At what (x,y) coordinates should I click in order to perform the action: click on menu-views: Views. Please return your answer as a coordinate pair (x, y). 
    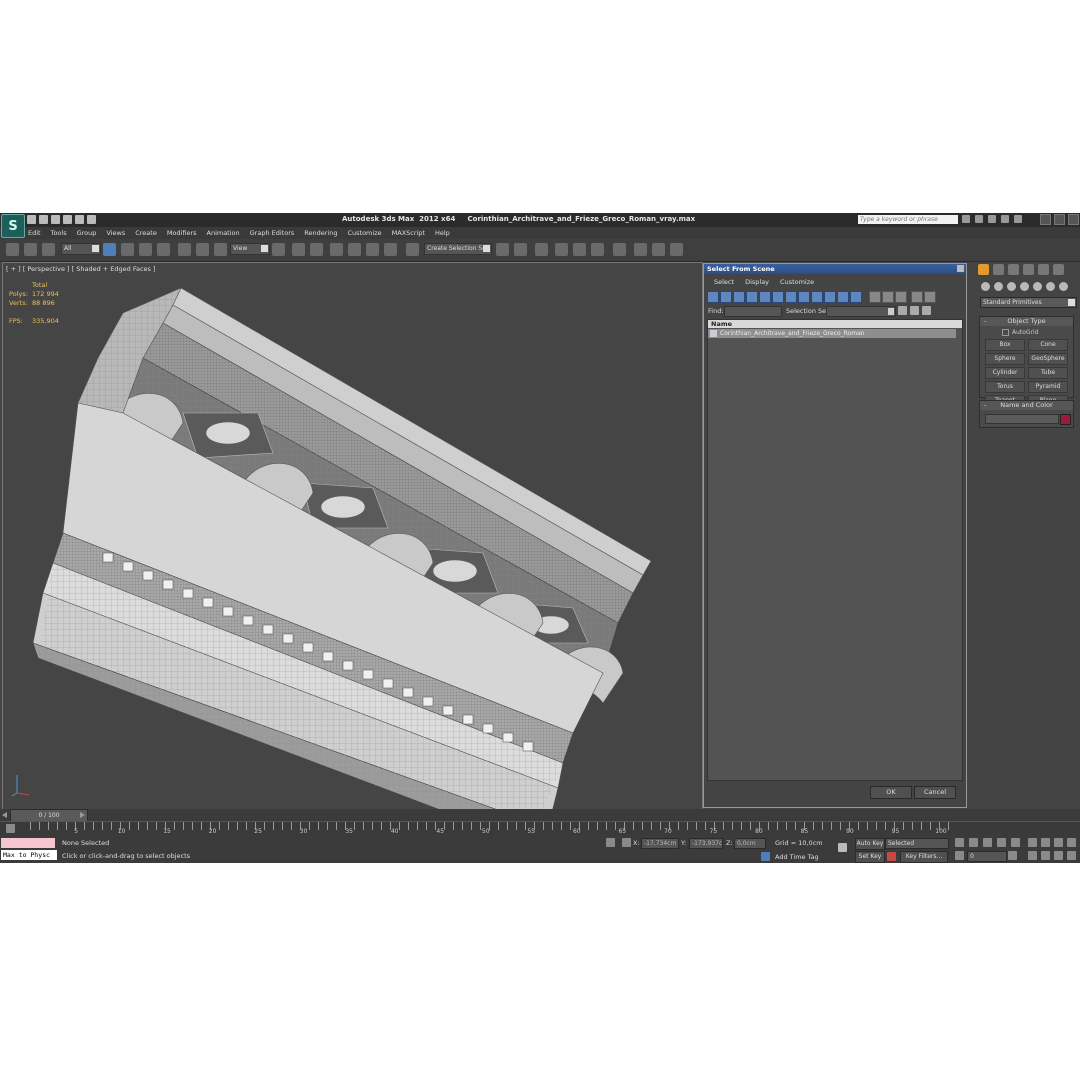
    Looking at the image, I should click on (115, 233).